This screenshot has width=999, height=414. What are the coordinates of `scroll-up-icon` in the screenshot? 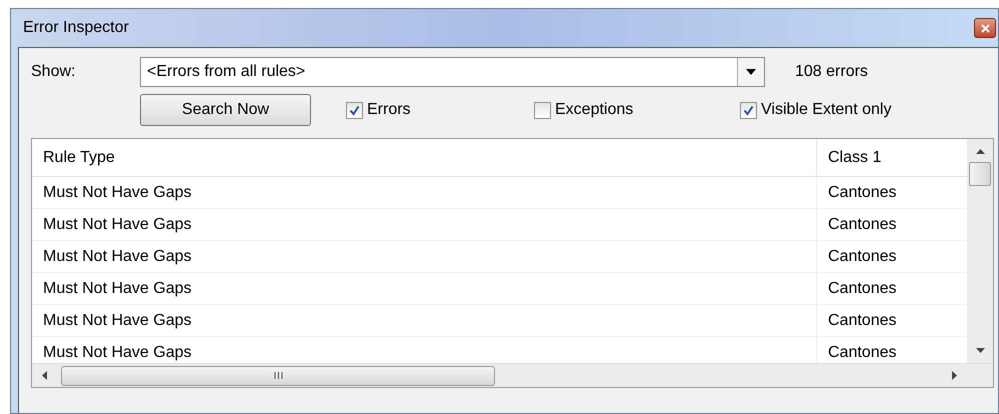 It's located at (980, 151).